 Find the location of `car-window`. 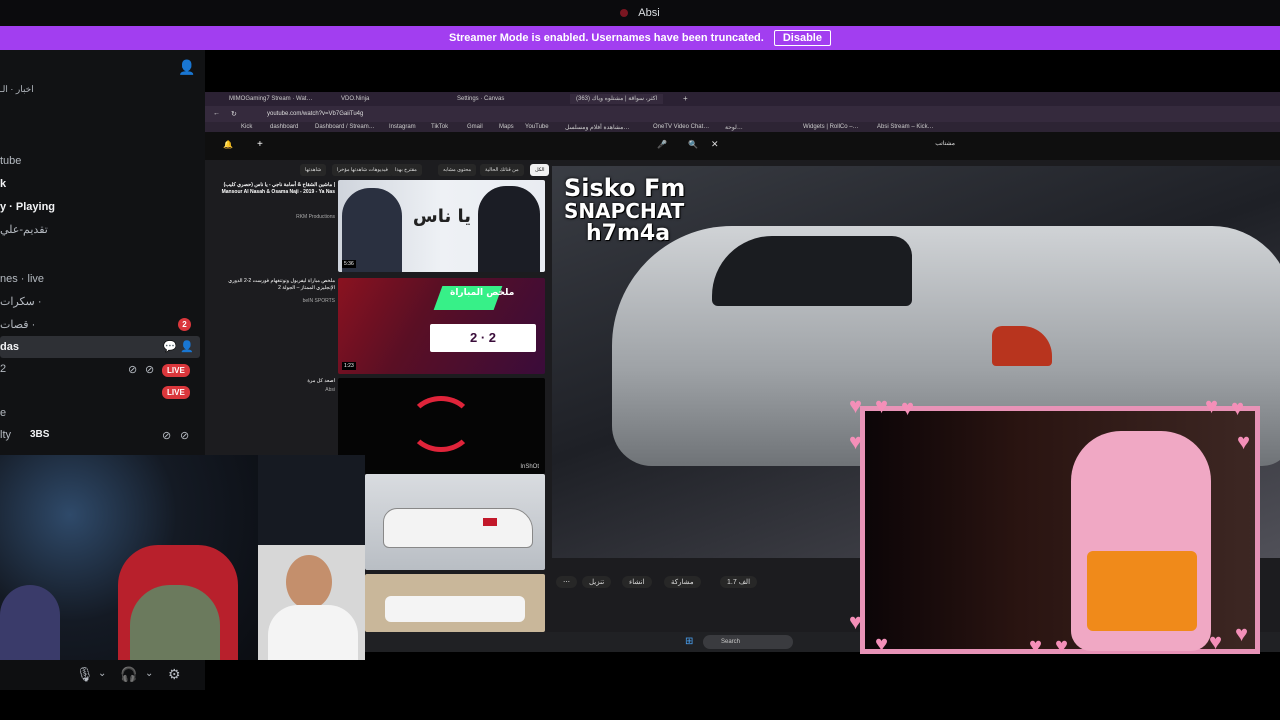

car-window is located at coordinates (812, 271).